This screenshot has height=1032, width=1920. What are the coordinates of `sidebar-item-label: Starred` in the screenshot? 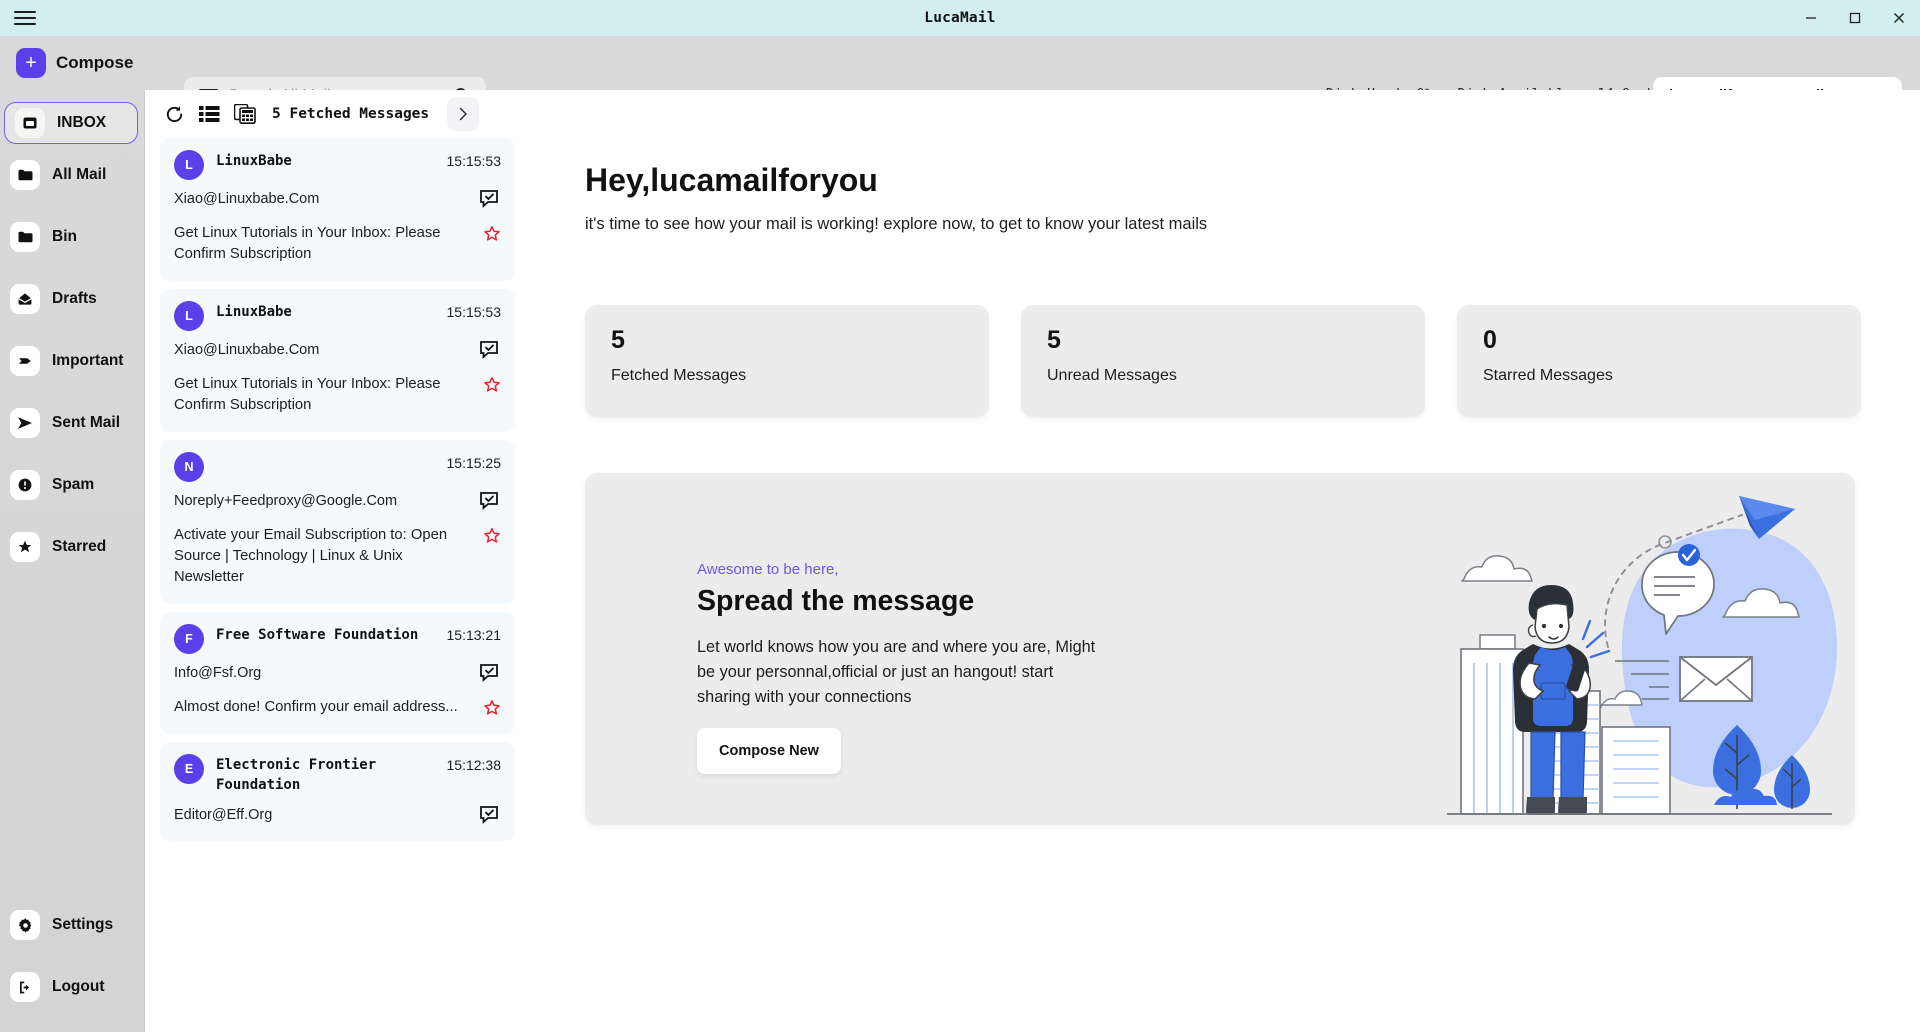 It's located at (79, 546).